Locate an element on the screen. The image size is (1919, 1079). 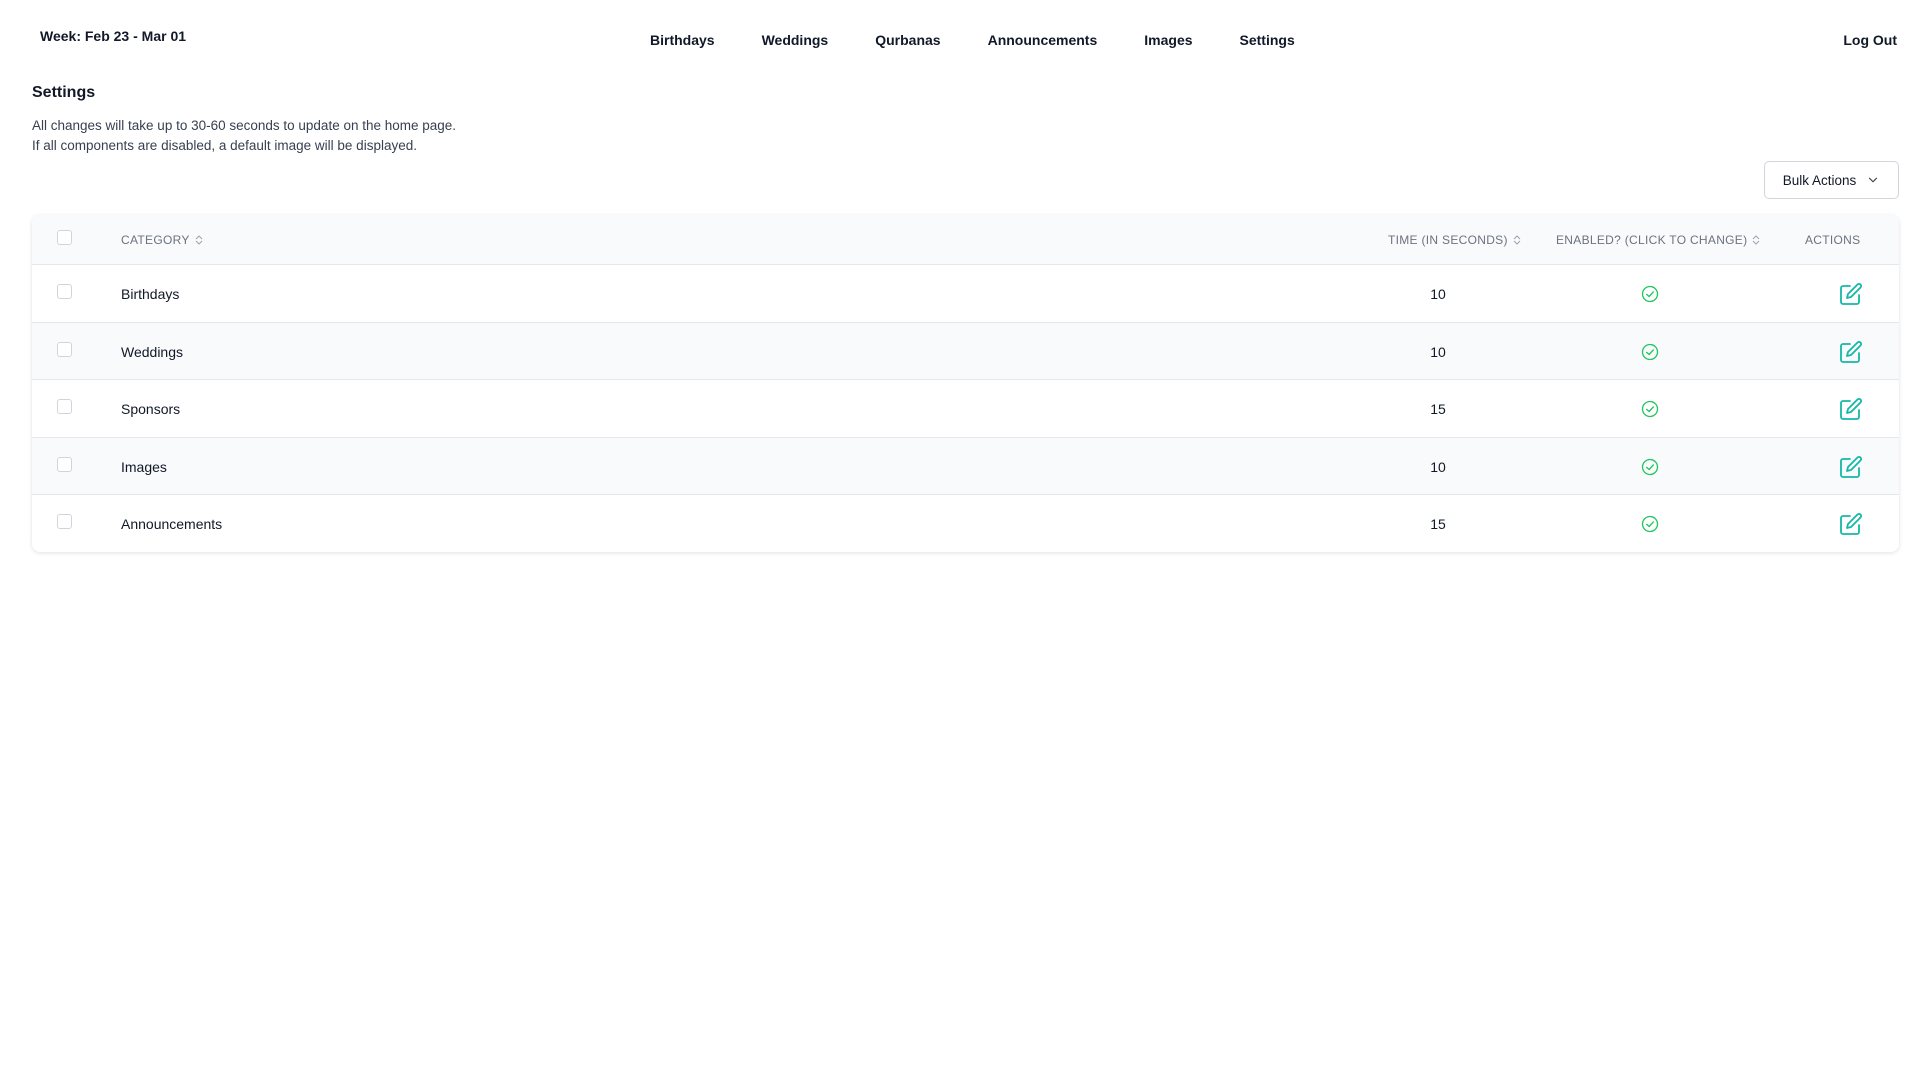
page-title: Settings is located at coordinates (64, 92).